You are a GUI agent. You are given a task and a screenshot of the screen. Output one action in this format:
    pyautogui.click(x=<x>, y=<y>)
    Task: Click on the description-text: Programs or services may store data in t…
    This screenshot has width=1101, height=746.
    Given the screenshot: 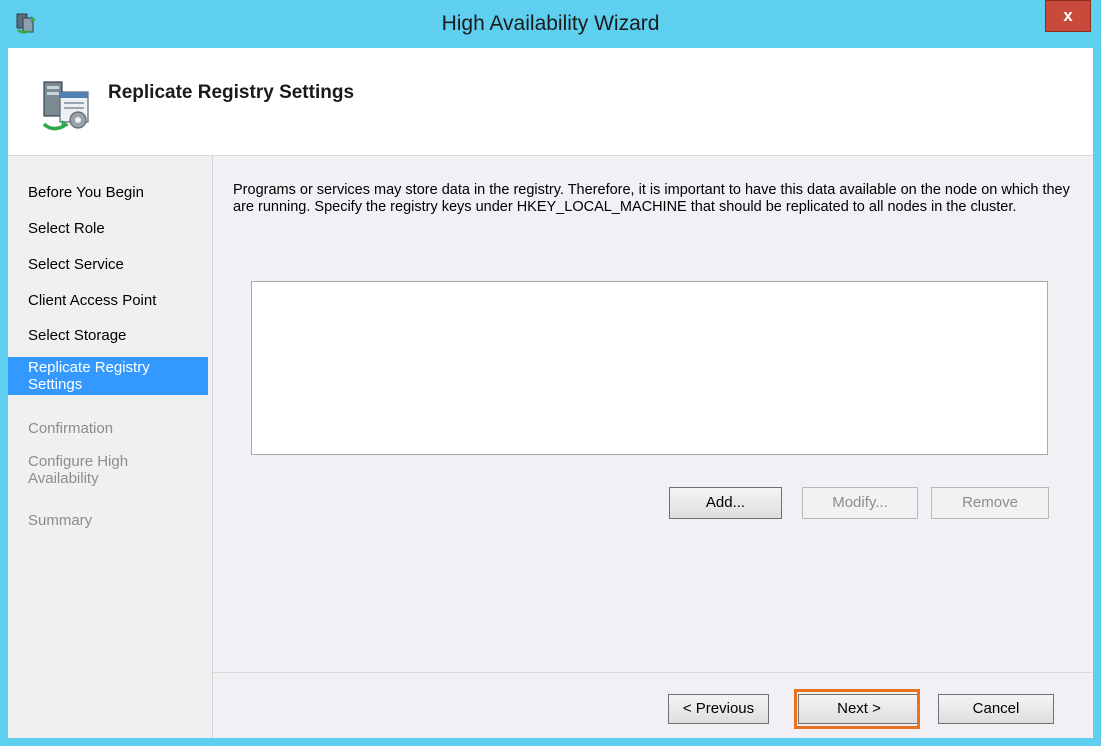 What is the action you would take?
    pyautogui.click(x=651, y=198)
    